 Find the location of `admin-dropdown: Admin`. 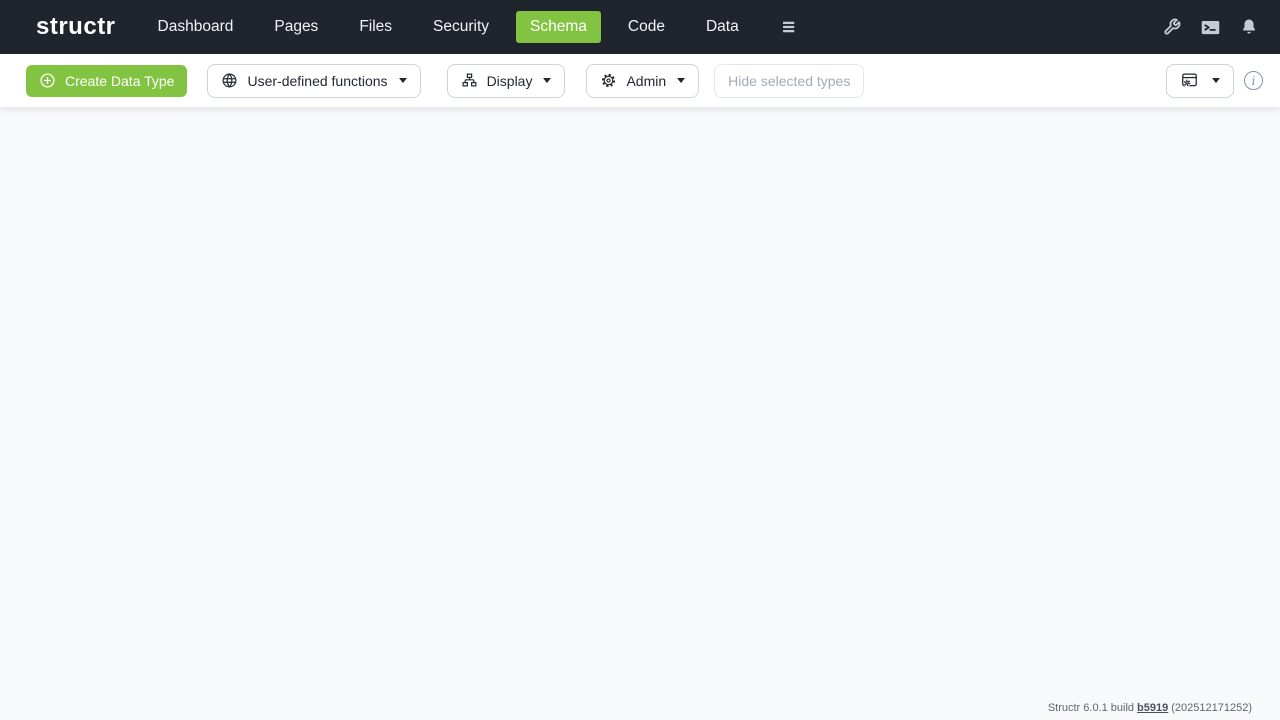

admin-dropdown: Admin is located at coordinates (643, 80).